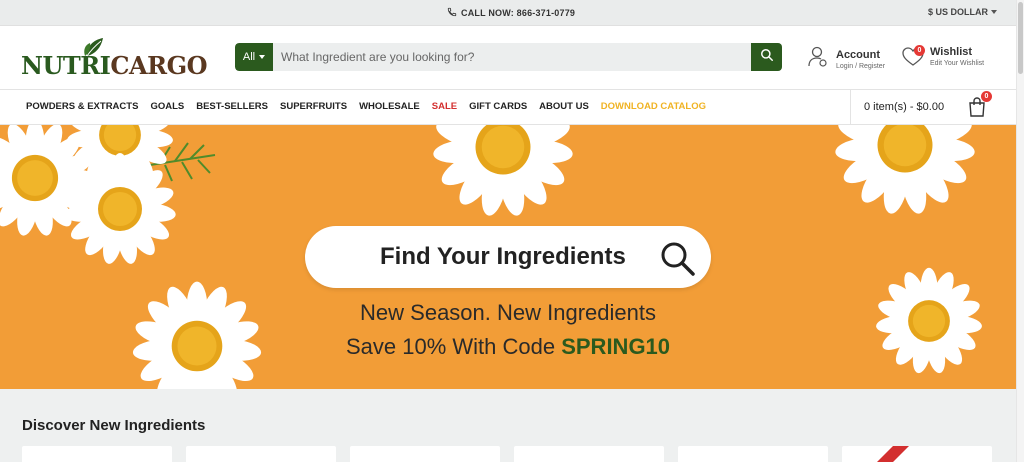  What do you see at coordinates (850, 107) in the screenshot?
I see `nav-divider` at bounding box center [850, 107].